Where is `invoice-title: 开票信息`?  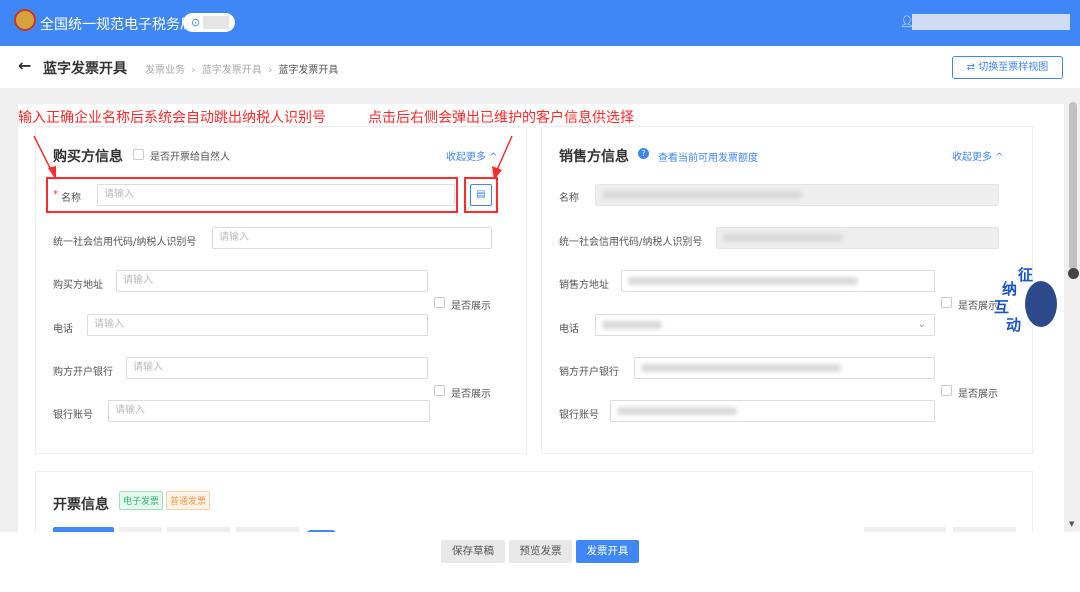
invoice-title: 开票信息 is located at coordinates (81, 505).